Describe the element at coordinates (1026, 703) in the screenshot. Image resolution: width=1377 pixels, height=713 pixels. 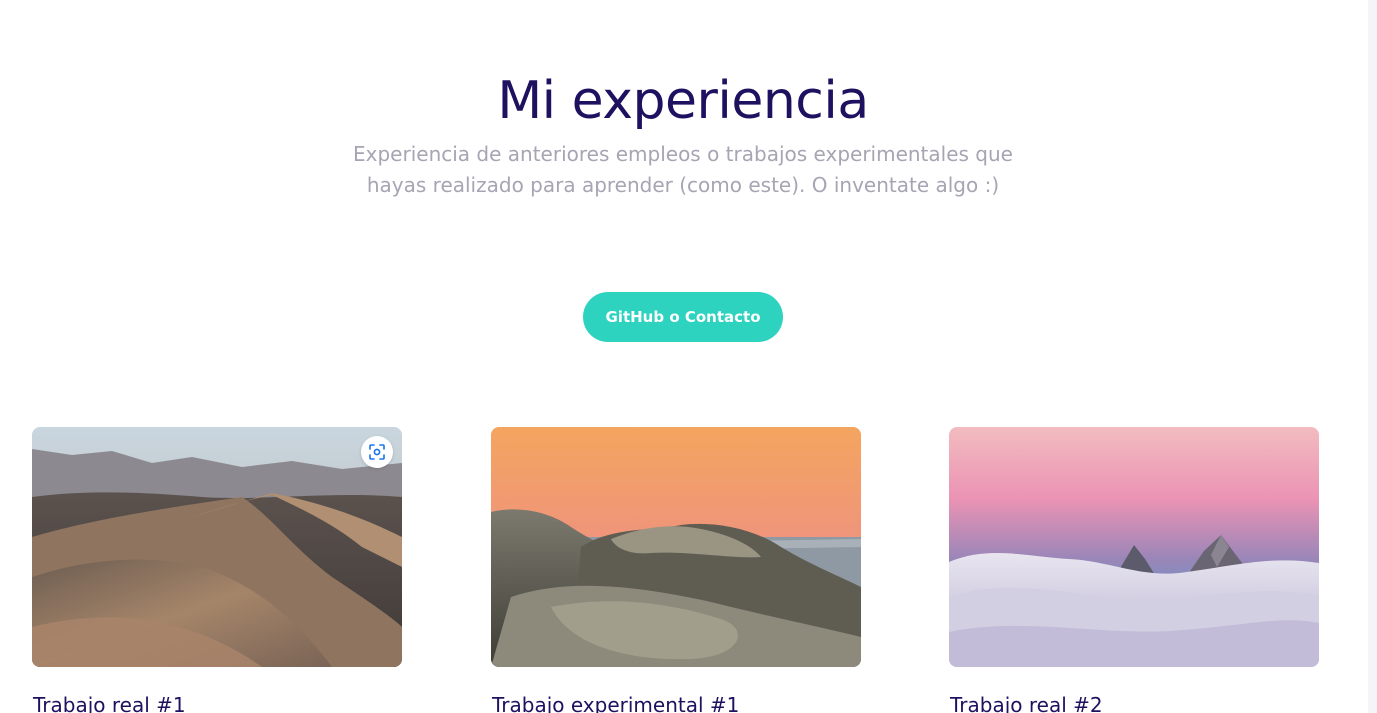
I see `card-title: Trabajo real #2` at that location.